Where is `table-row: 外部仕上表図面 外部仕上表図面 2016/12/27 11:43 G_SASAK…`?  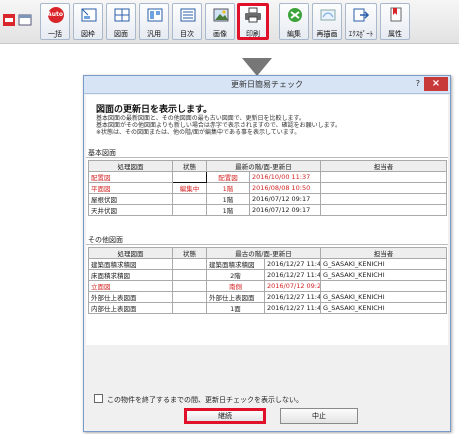
table-row: 外部仕上表図面 外部仕上表図面 2016/12/27 11:43 G_SASAK… is located at coordinates (268, 297).